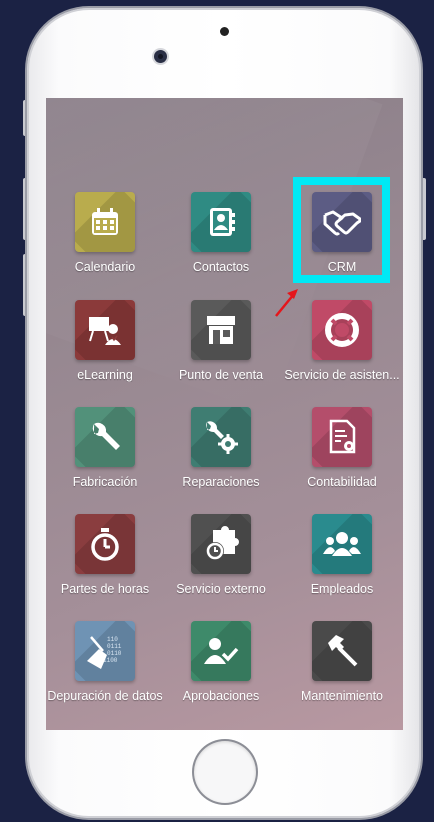  I want to click on app-reparaciones: Reparaciones, so click(221, 457).